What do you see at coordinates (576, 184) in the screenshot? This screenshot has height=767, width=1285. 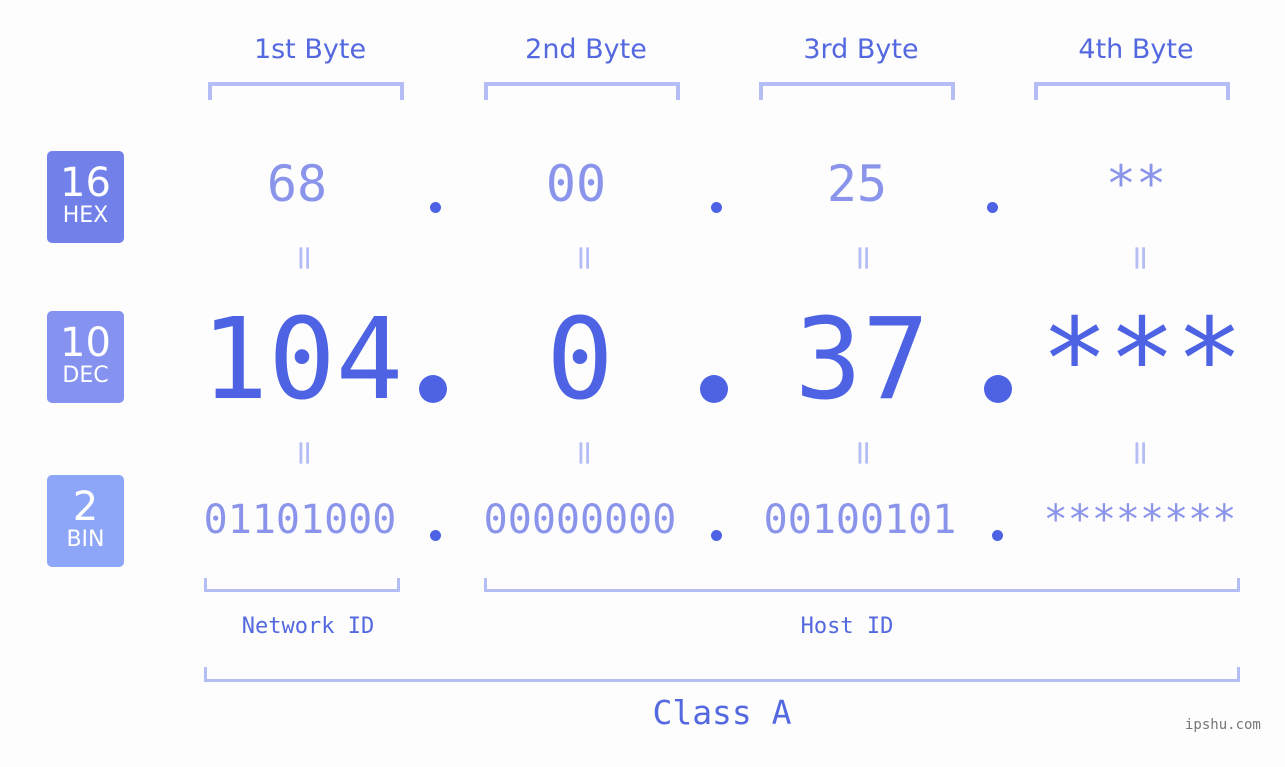 I see `hex-byte-2: 00` at bounding box center [576, 184].